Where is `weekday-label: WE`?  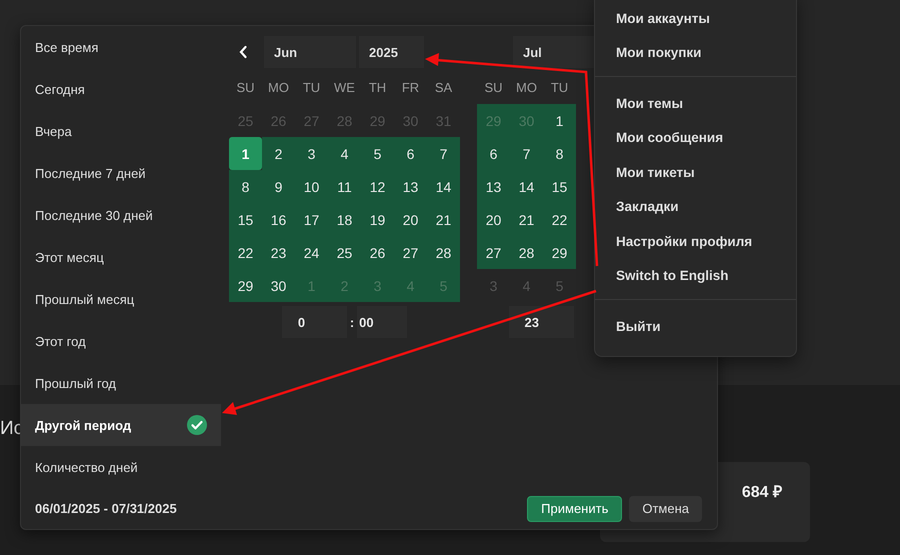 weekday-label: WE is located at coordinates (344, 88).